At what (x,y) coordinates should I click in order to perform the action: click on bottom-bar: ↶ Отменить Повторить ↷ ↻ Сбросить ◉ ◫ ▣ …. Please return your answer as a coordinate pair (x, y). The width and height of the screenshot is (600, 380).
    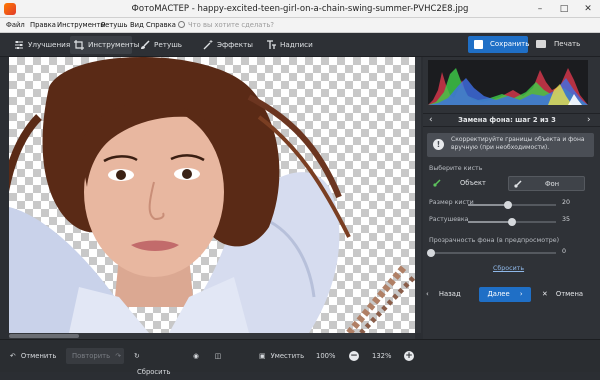
    Looking at the image, I should click on (300, 357).